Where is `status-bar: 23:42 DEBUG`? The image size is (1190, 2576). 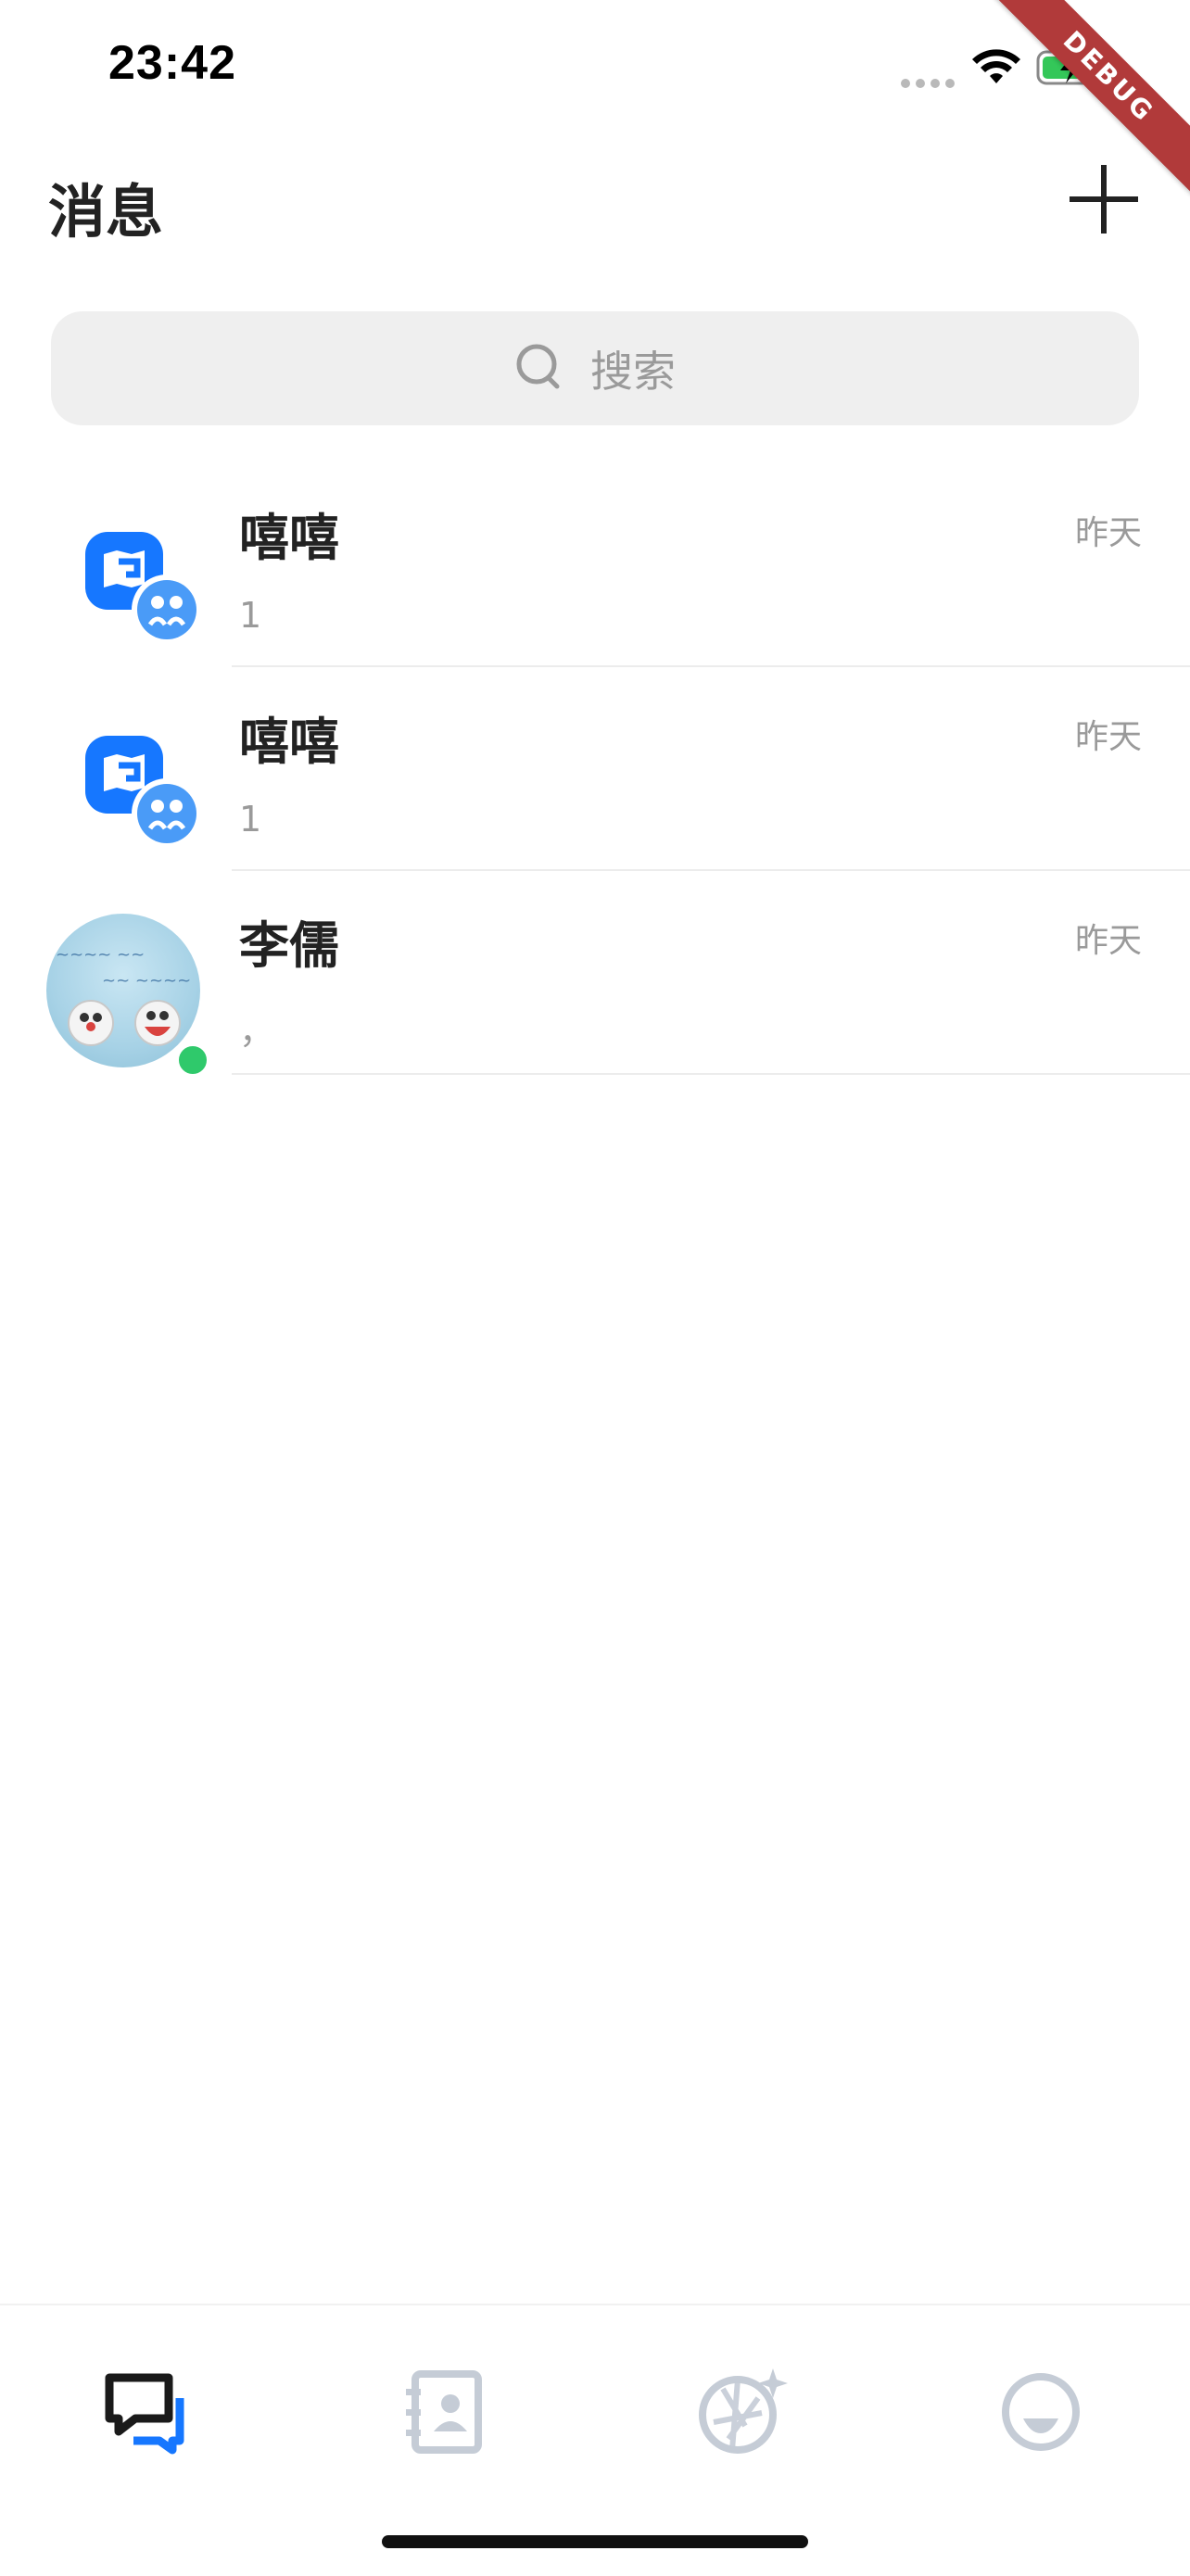 status-bar: 23:42 DEBUG is located at coordinates (595, 105).